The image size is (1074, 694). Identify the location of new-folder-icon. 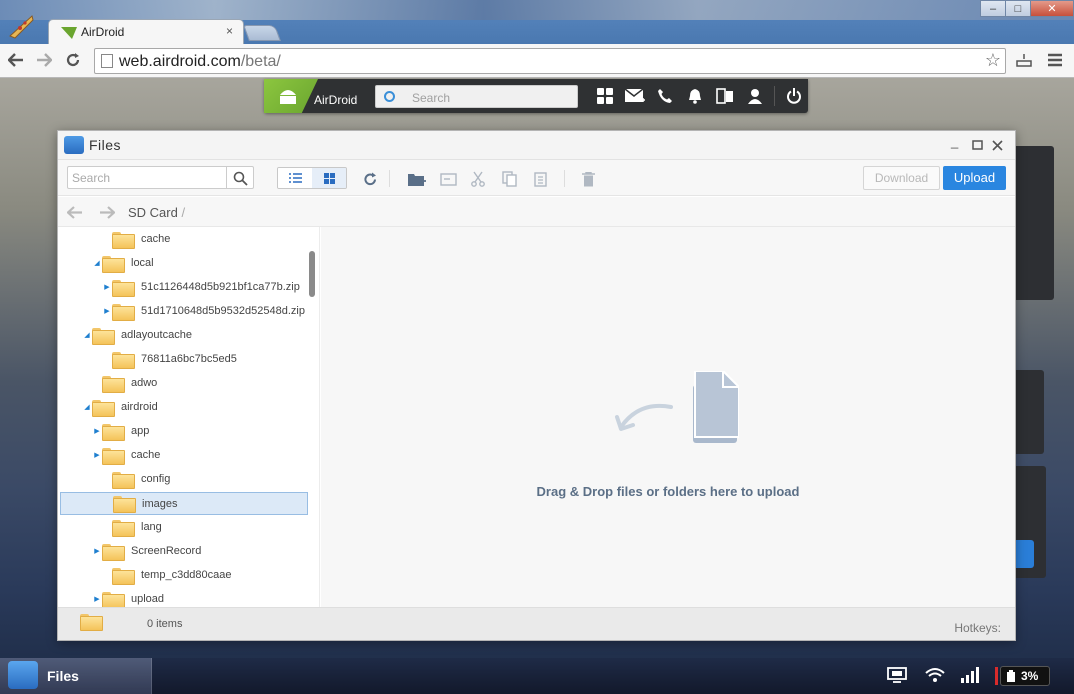
(417, 179).